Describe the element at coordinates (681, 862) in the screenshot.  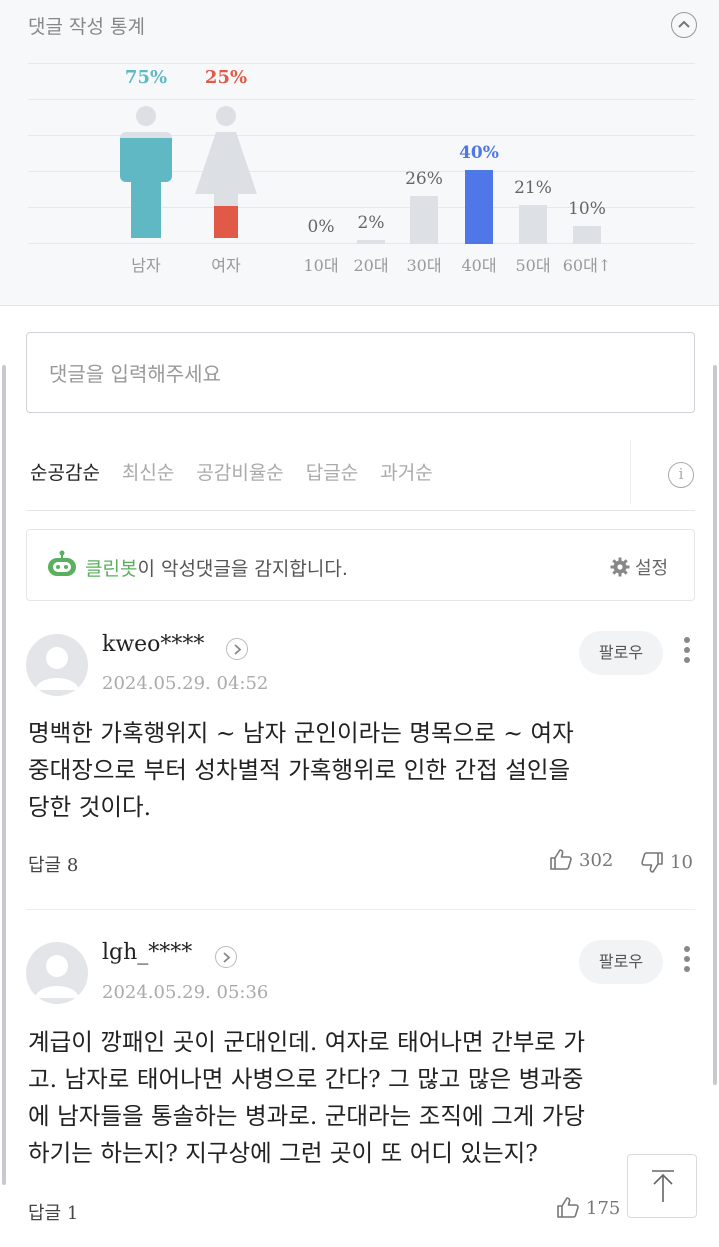
I see `dislike-count: 10` at that location.